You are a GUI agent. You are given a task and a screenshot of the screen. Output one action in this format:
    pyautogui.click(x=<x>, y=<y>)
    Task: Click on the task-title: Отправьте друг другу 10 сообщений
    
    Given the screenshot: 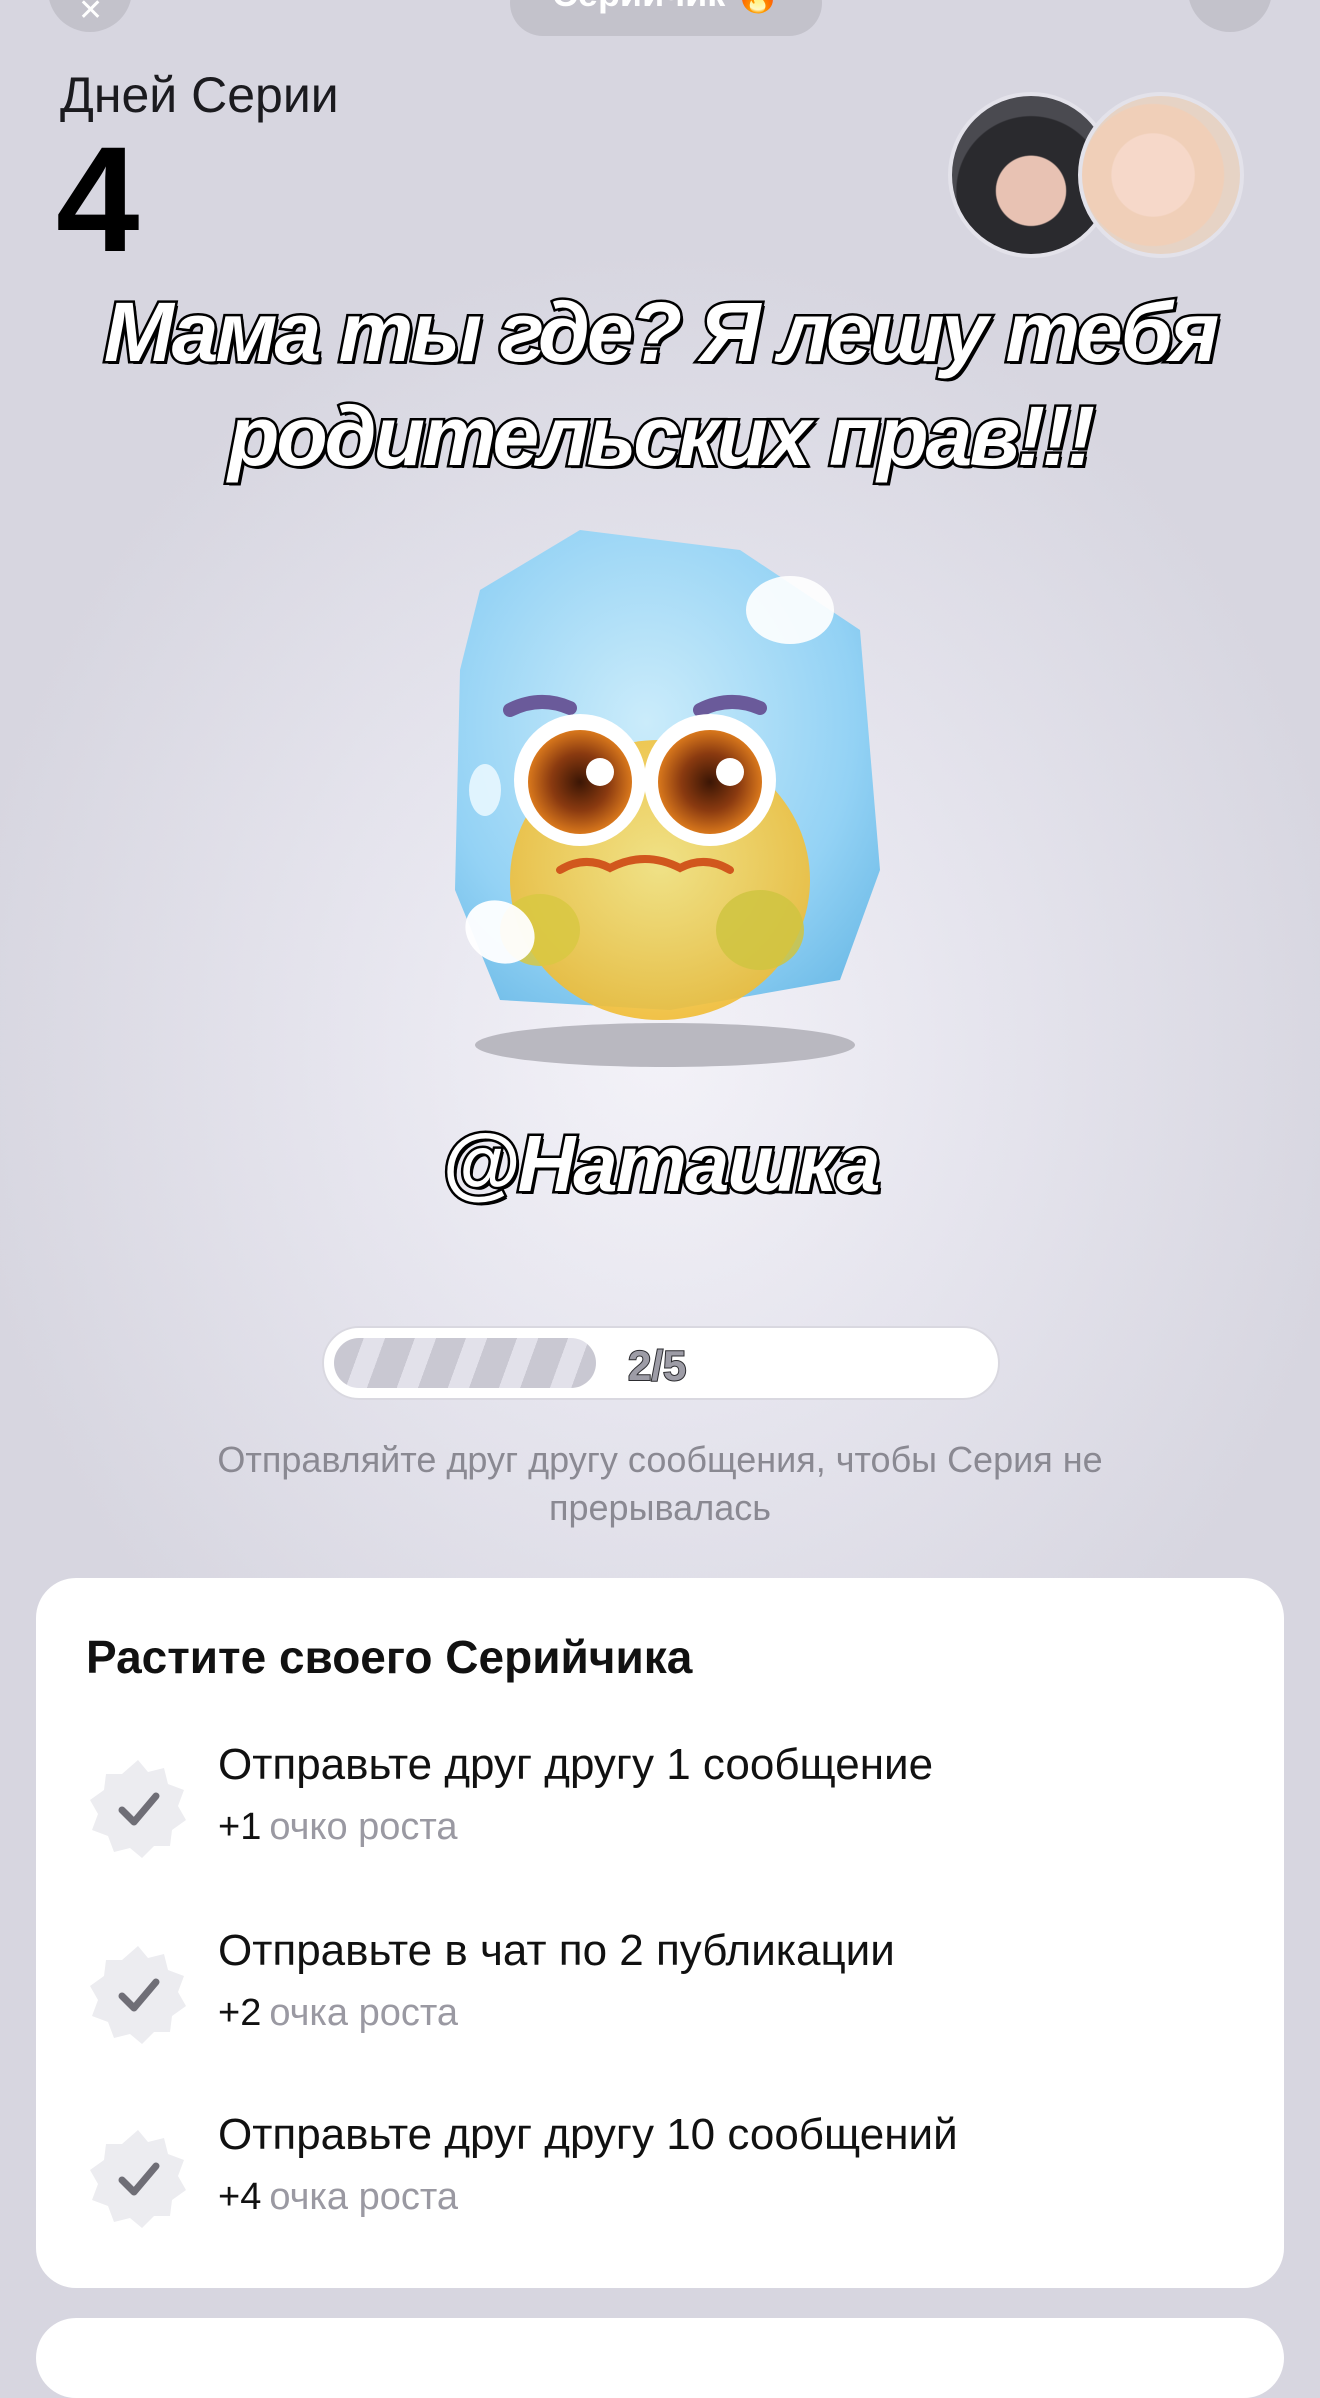 What is the action you would take?
    pyautogui.click(x=588, y=2134)
    